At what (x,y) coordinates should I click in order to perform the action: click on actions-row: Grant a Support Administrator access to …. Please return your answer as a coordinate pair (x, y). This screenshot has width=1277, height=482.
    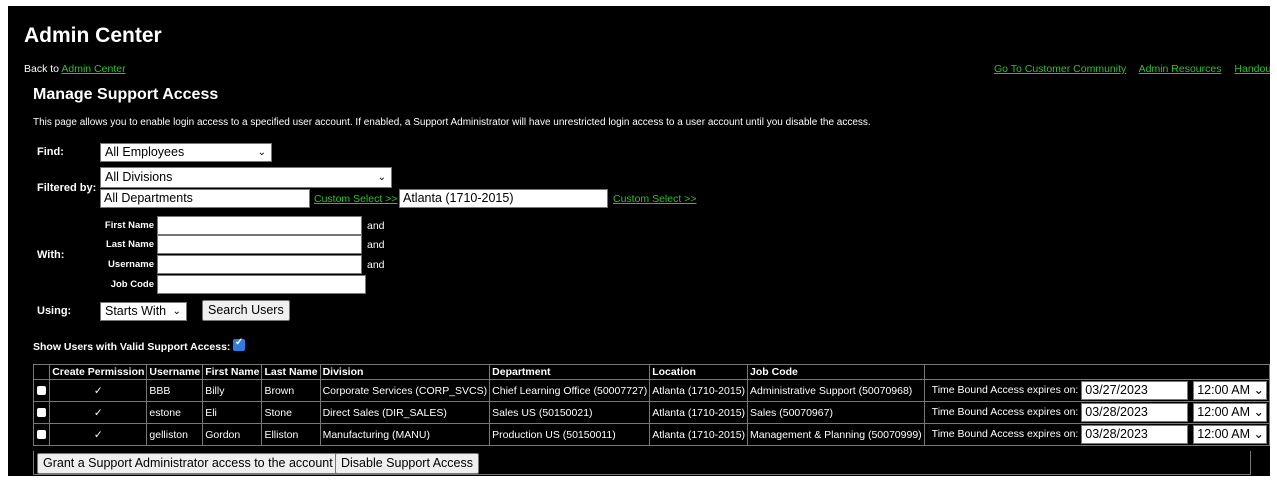
    Looking at the image, I should click on (642, 463).